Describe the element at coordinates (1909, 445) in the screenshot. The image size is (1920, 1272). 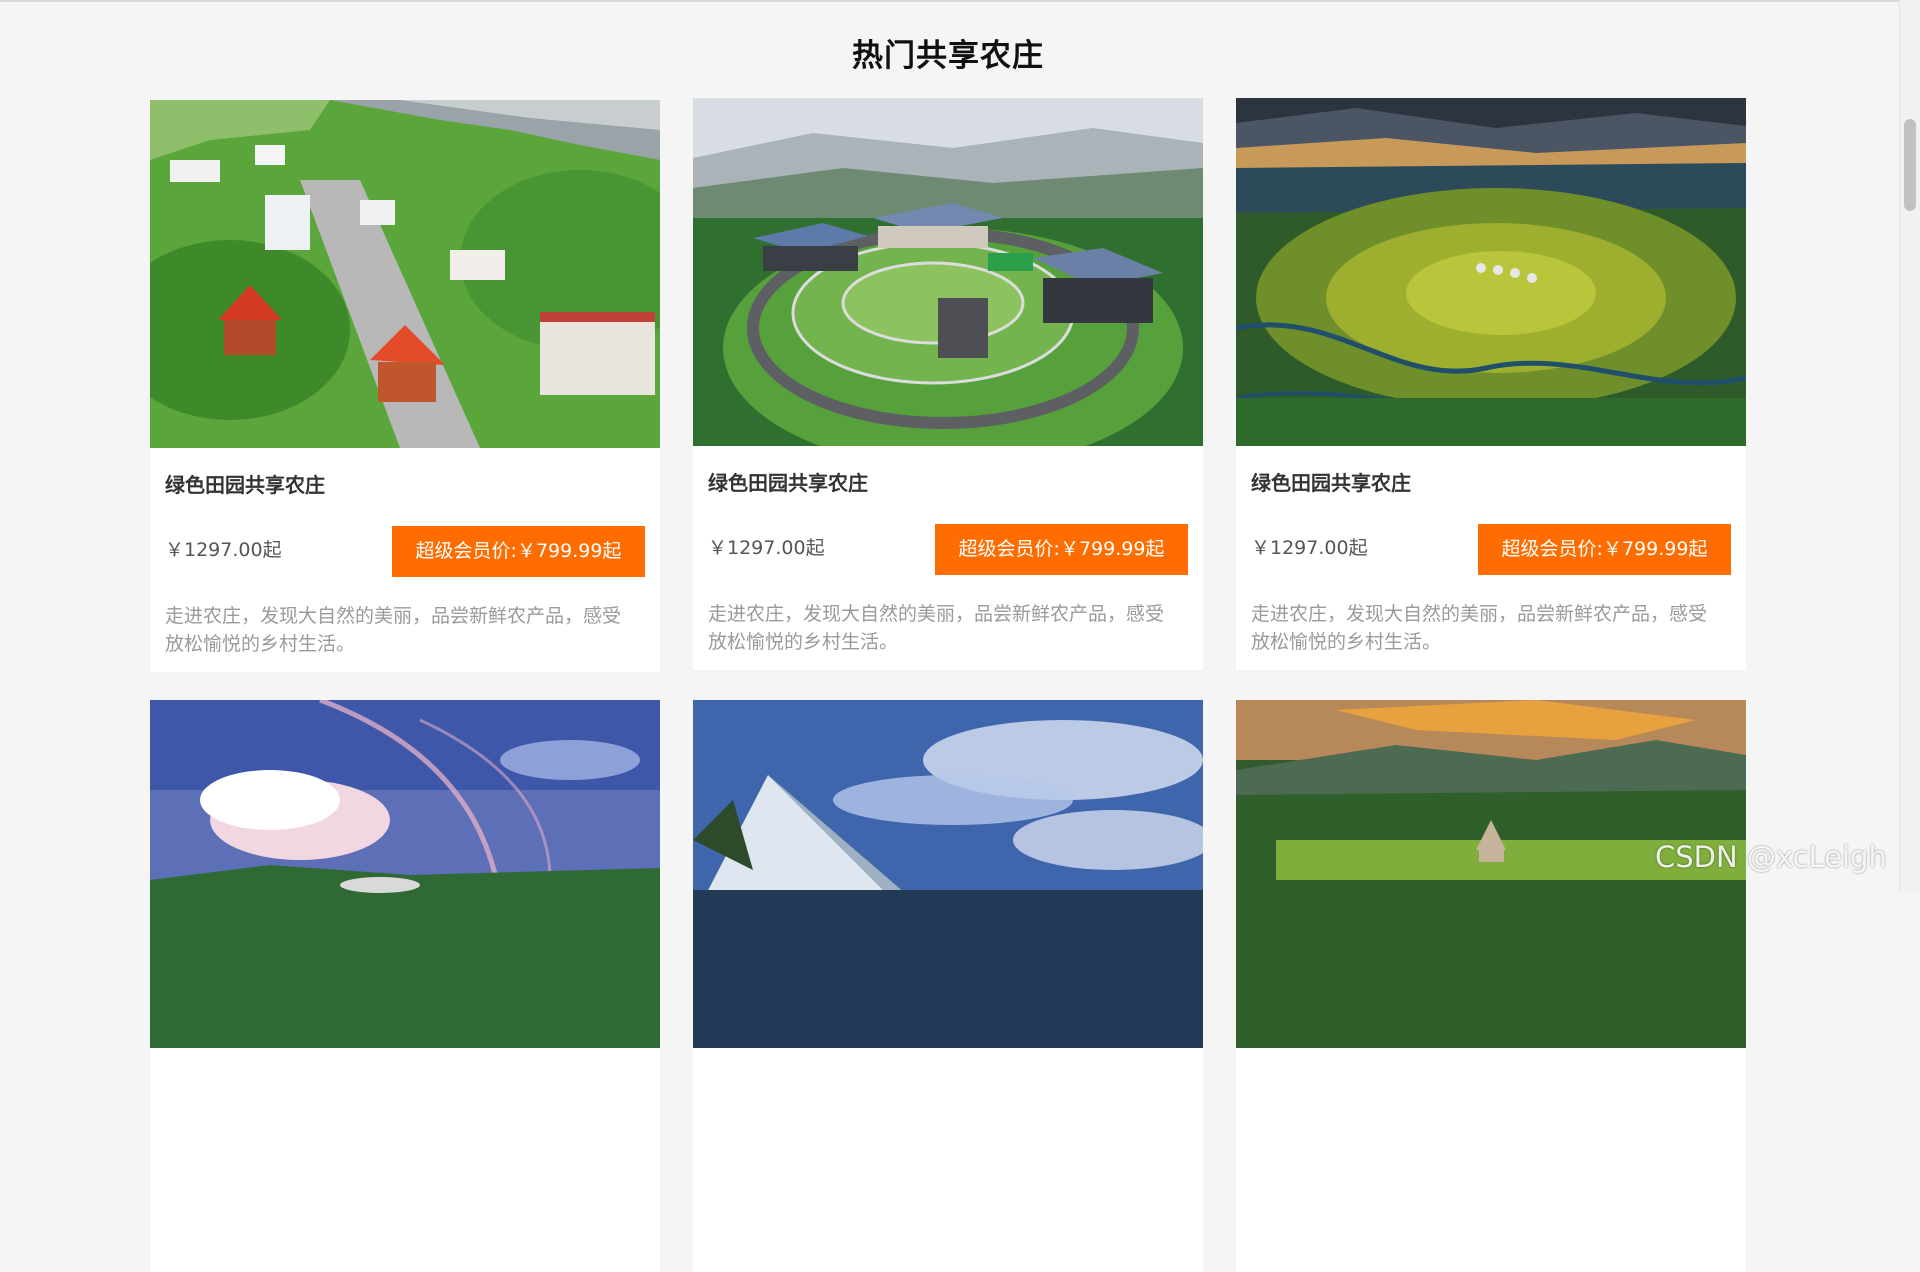
I see `vertical-scrollbar` at that location.